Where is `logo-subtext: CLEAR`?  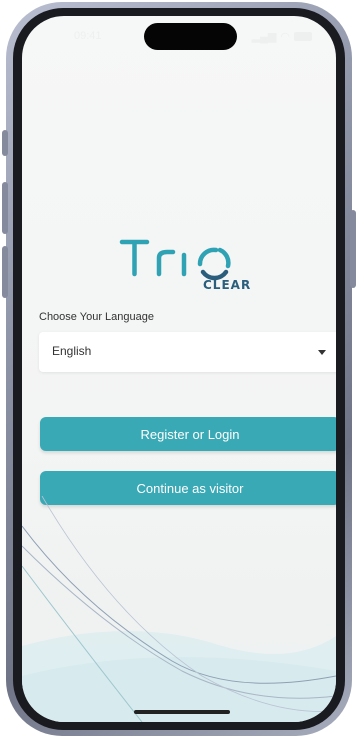
logo-subtext: CLEAR is located at coordinates (227, 285).